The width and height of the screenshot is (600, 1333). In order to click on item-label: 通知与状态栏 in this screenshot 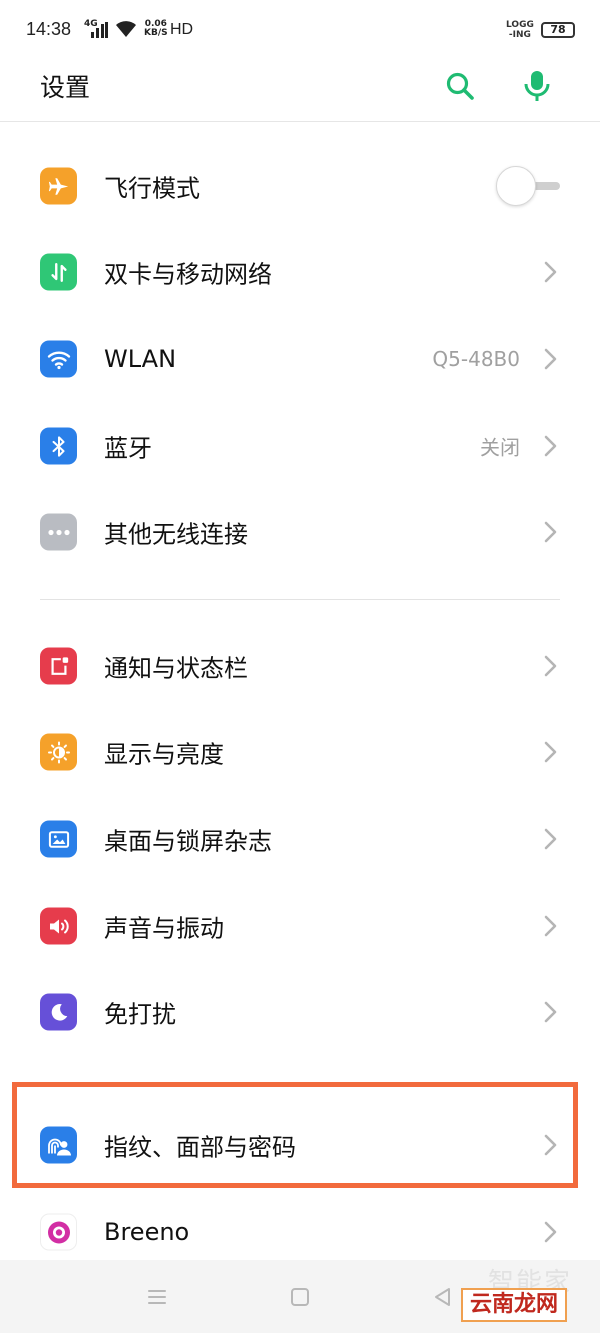, I will do `click(176, 668)`.